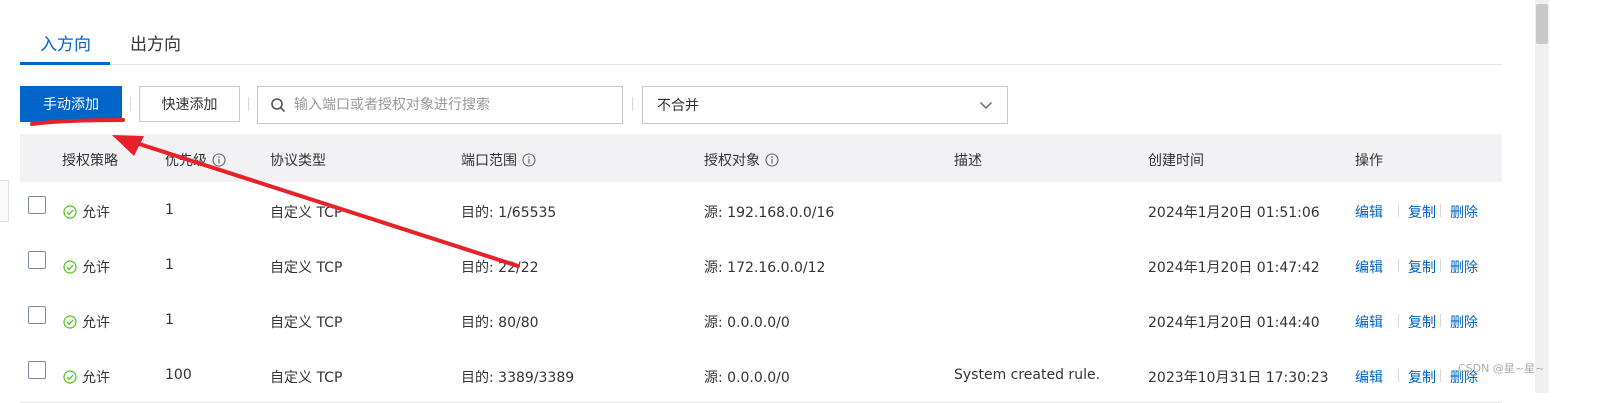  I want to click on chevron-down-icon, so click(986, 105).